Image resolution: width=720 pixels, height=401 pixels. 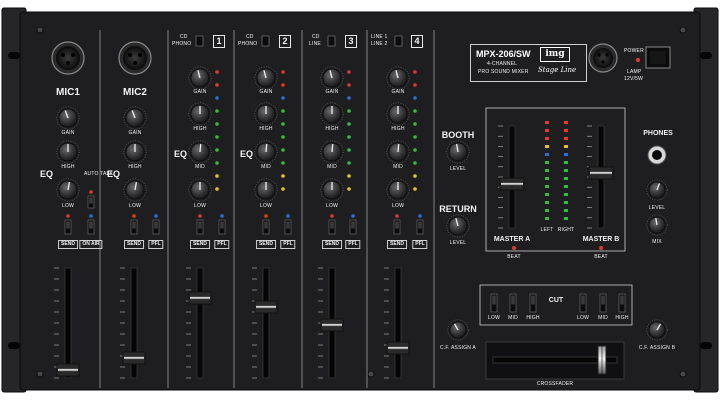 What do you see at coordinates (332, 167) in the screenshot?
I see `mid-label-ch3: MID` at bounding box center [332, 167].